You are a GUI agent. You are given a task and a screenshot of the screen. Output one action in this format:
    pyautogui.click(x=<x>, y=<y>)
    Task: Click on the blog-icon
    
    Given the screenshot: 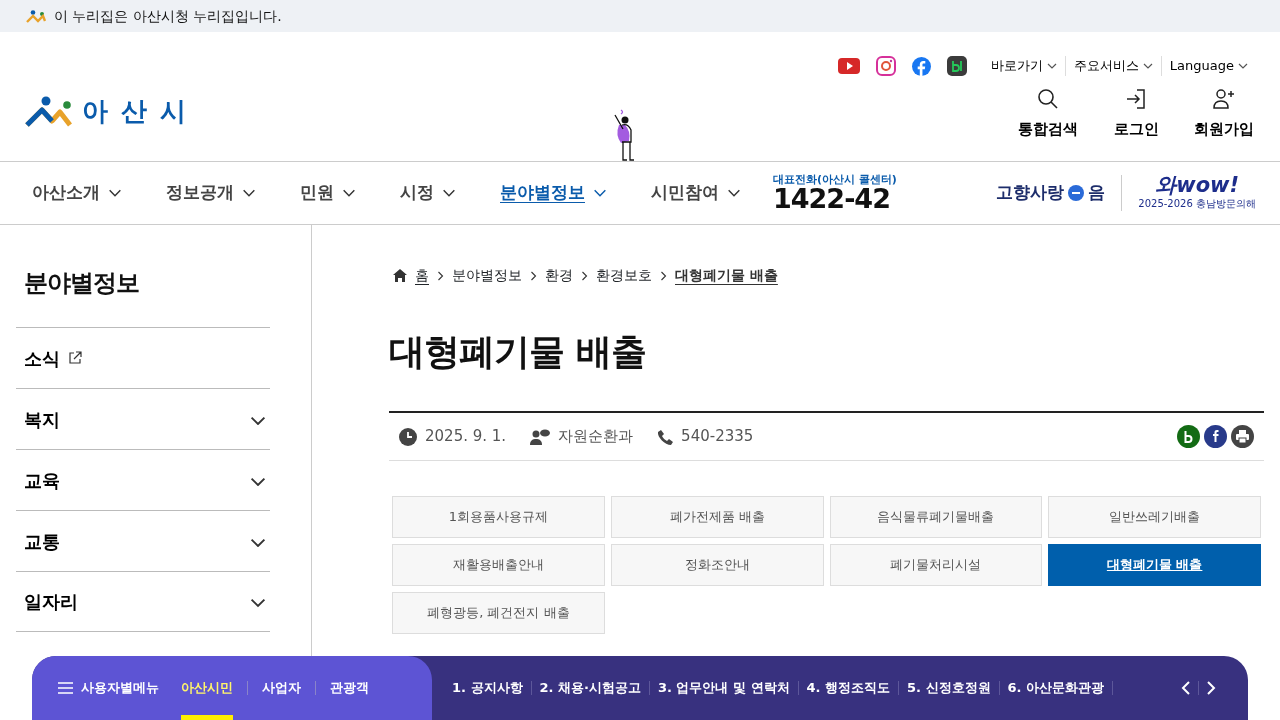 What is the action you would take?
    pyautogui.click(x=956, y=66)
    